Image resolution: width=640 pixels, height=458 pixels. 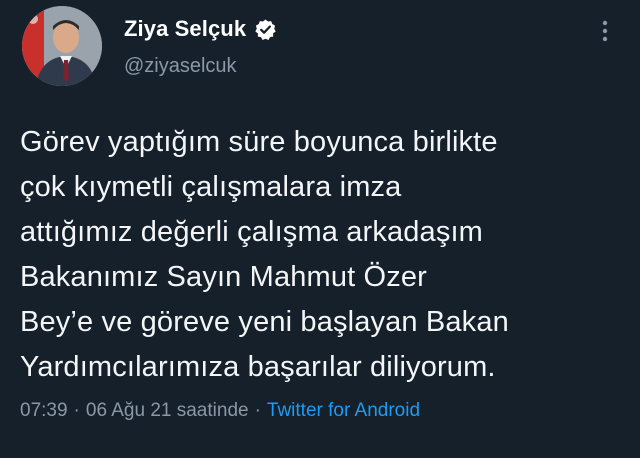 I want to click on tweet-source-link: Twitter for Android, so click(x=343, y=411).